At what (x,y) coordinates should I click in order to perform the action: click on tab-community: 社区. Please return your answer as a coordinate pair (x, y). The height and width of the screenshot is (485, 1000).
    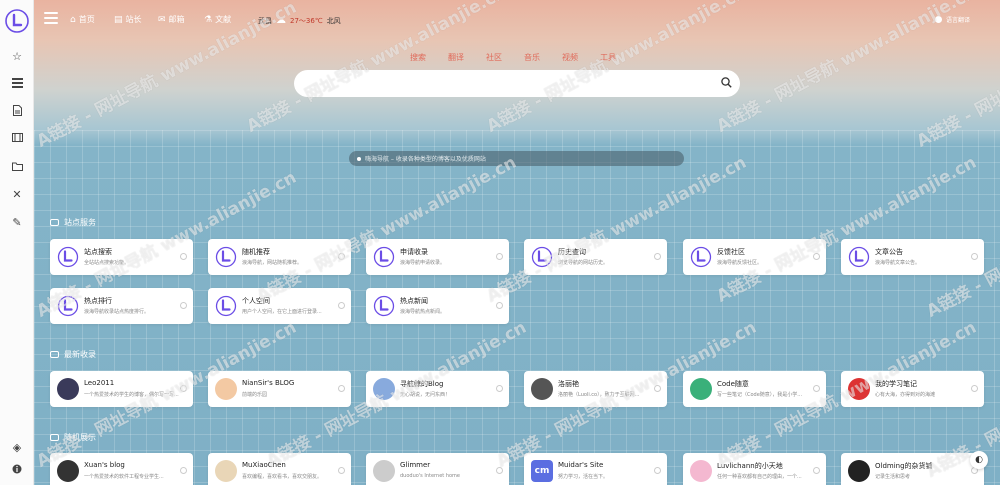
    Looking at the image, I should click on (494, 57).